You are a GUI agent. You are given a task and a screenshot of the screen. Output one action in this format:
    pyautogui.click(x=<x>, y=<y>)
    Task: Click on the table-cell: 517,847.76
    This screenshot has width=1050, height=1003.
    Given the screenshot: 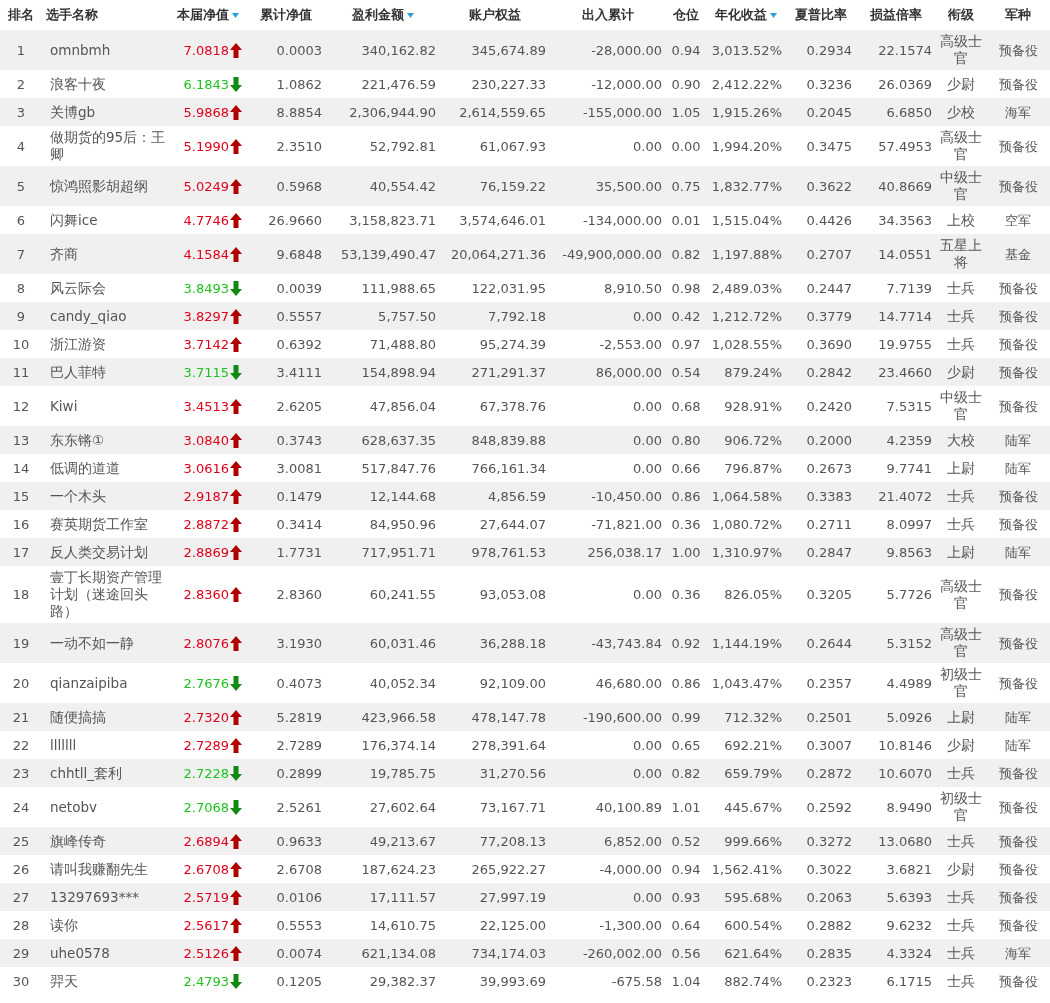 What is the action you would take?
    pyautogui.click(x=383, y=468)
    